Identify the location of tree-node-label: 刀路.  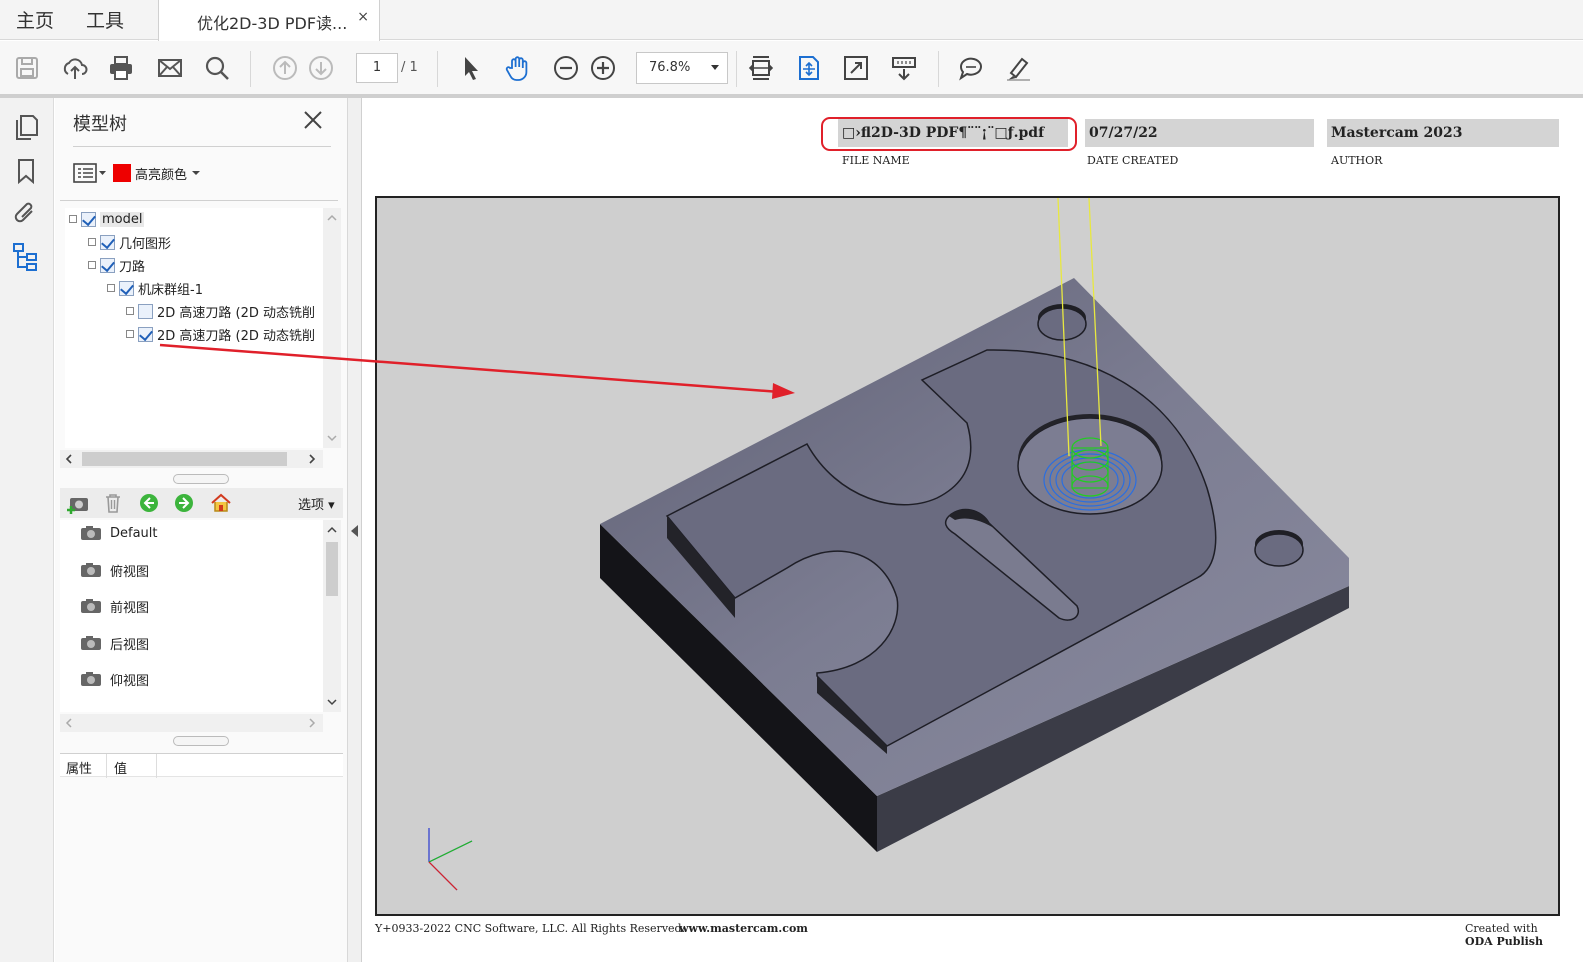
(132, 267).